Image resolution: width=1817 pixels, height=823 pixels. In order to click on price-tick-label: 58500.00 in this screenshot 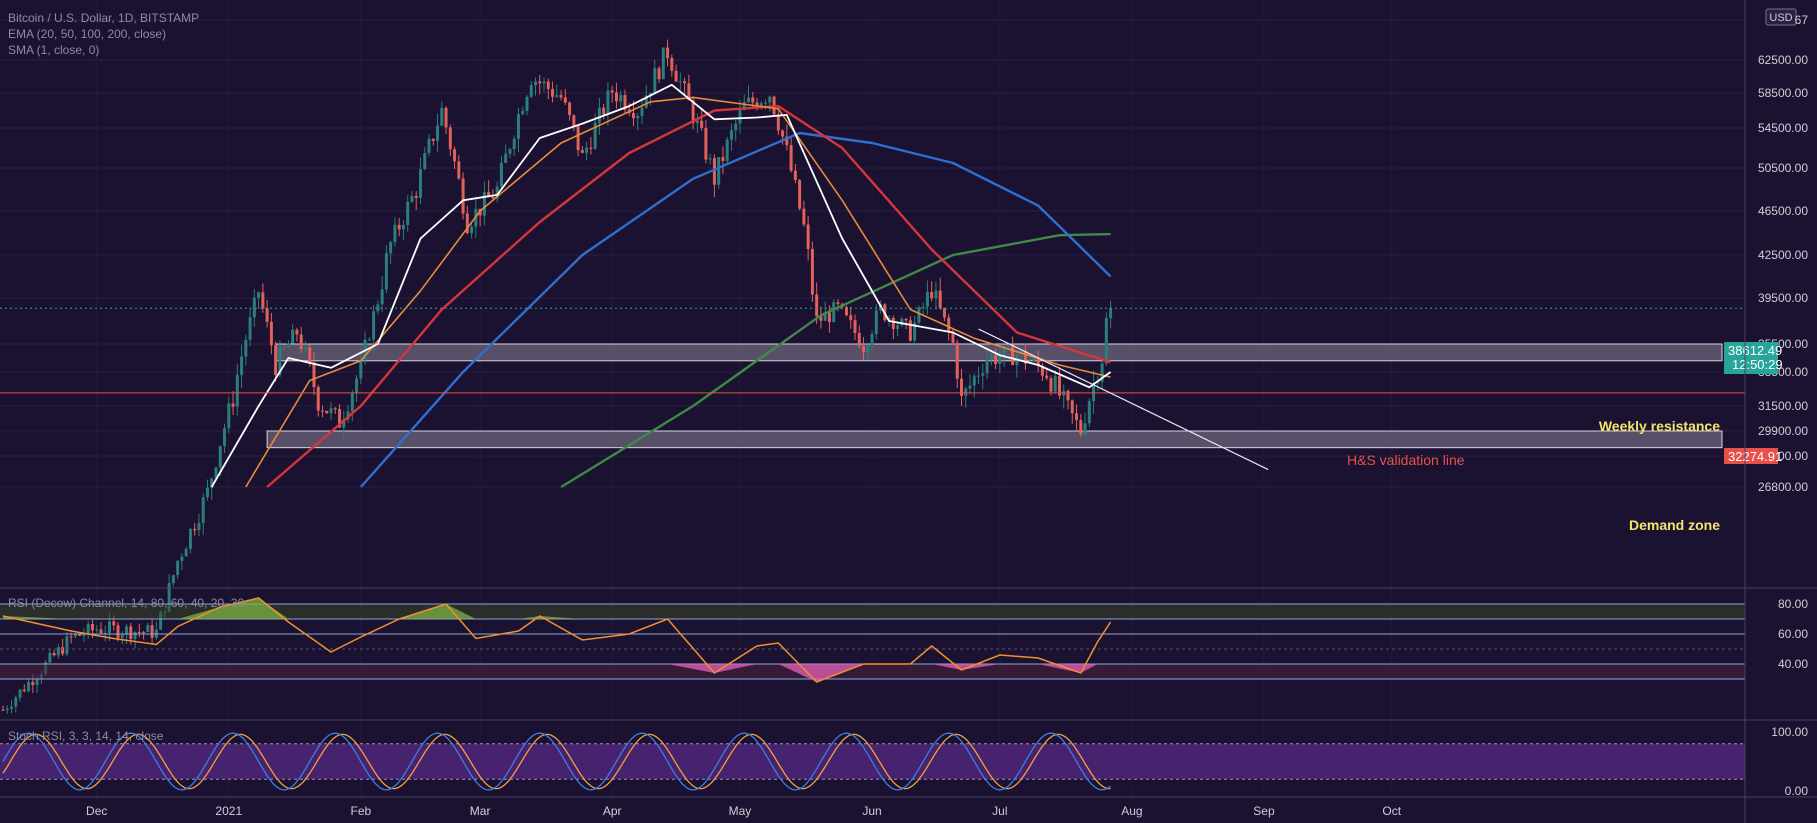, I will do `click(1783, 93)`.